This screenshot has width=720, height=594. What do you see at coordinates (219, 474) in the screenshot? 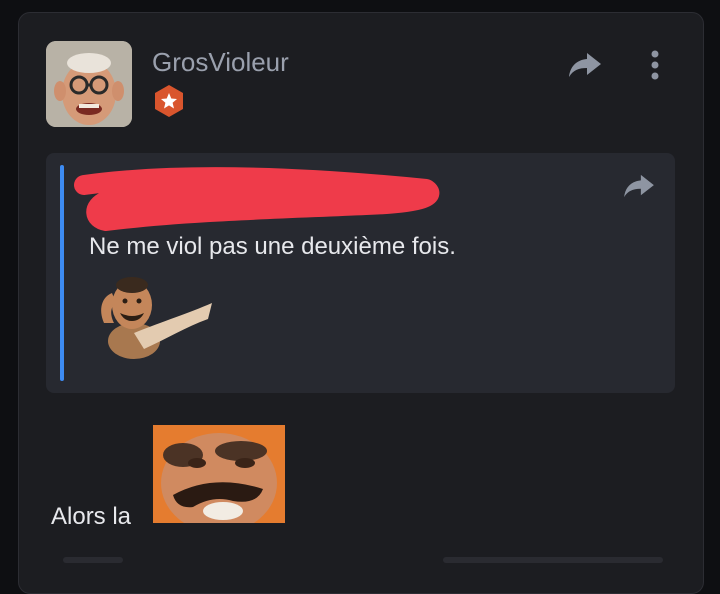
I see `laughing-man-sticker` at bounding box center [219, 474].